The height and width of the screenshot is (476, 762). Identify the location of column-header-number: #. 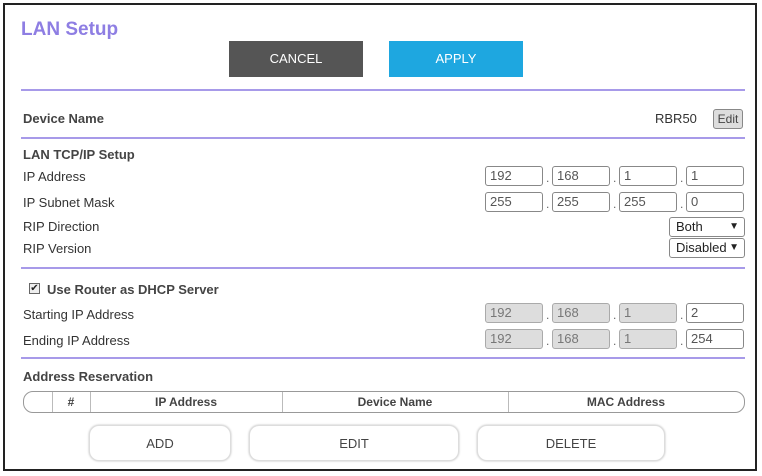
(71, 402).